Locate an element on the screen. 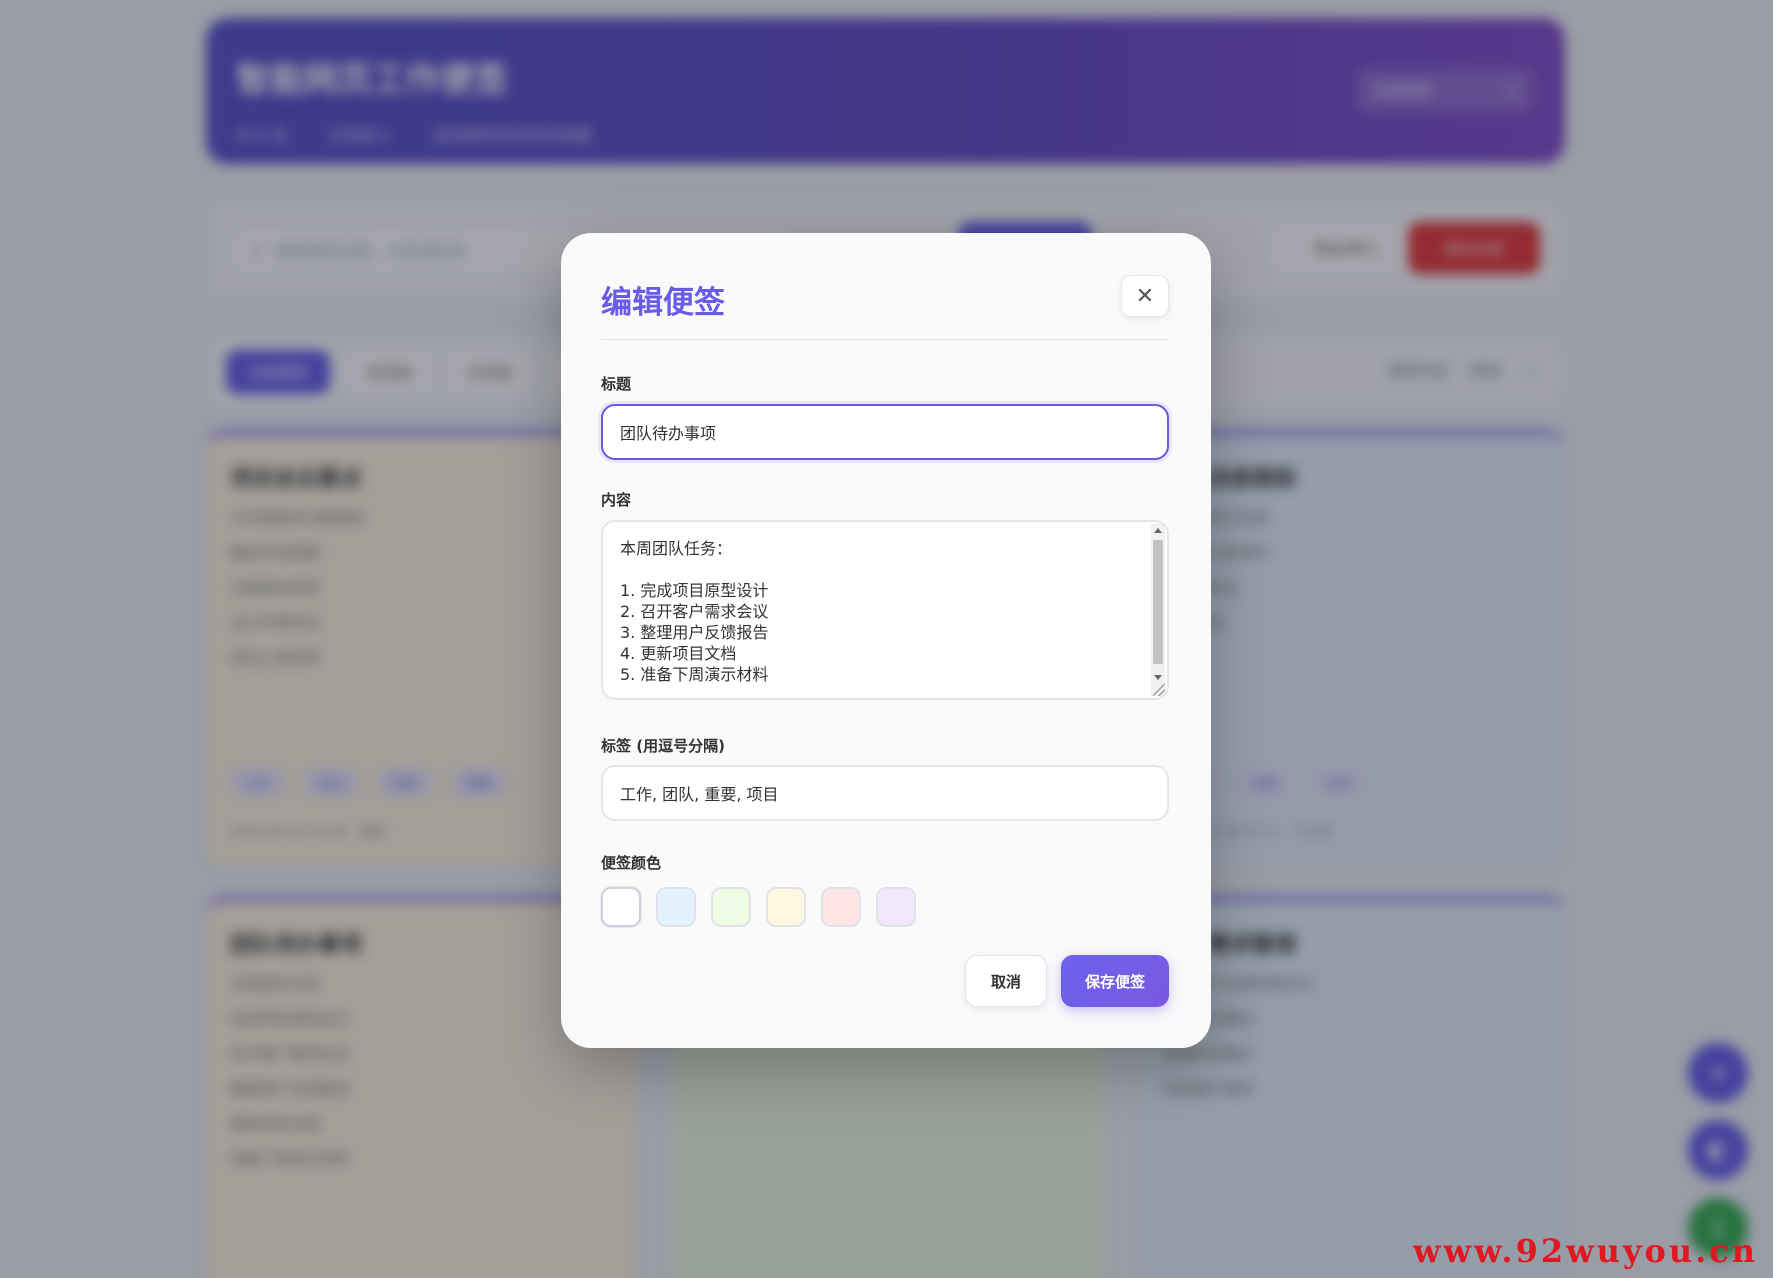 The image size is (1773, 1278). save-note-button: 保存便签 is located at coordinates (1115, 981).